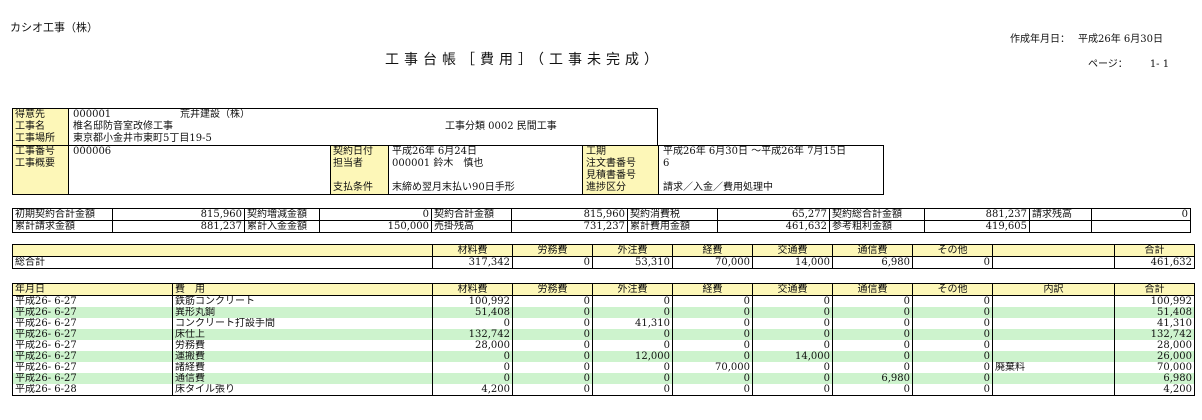  What do you see at coordinates (792, 262) in the screenshot?
I see `summary-value: 14,000` at bounding box center [792, 262].